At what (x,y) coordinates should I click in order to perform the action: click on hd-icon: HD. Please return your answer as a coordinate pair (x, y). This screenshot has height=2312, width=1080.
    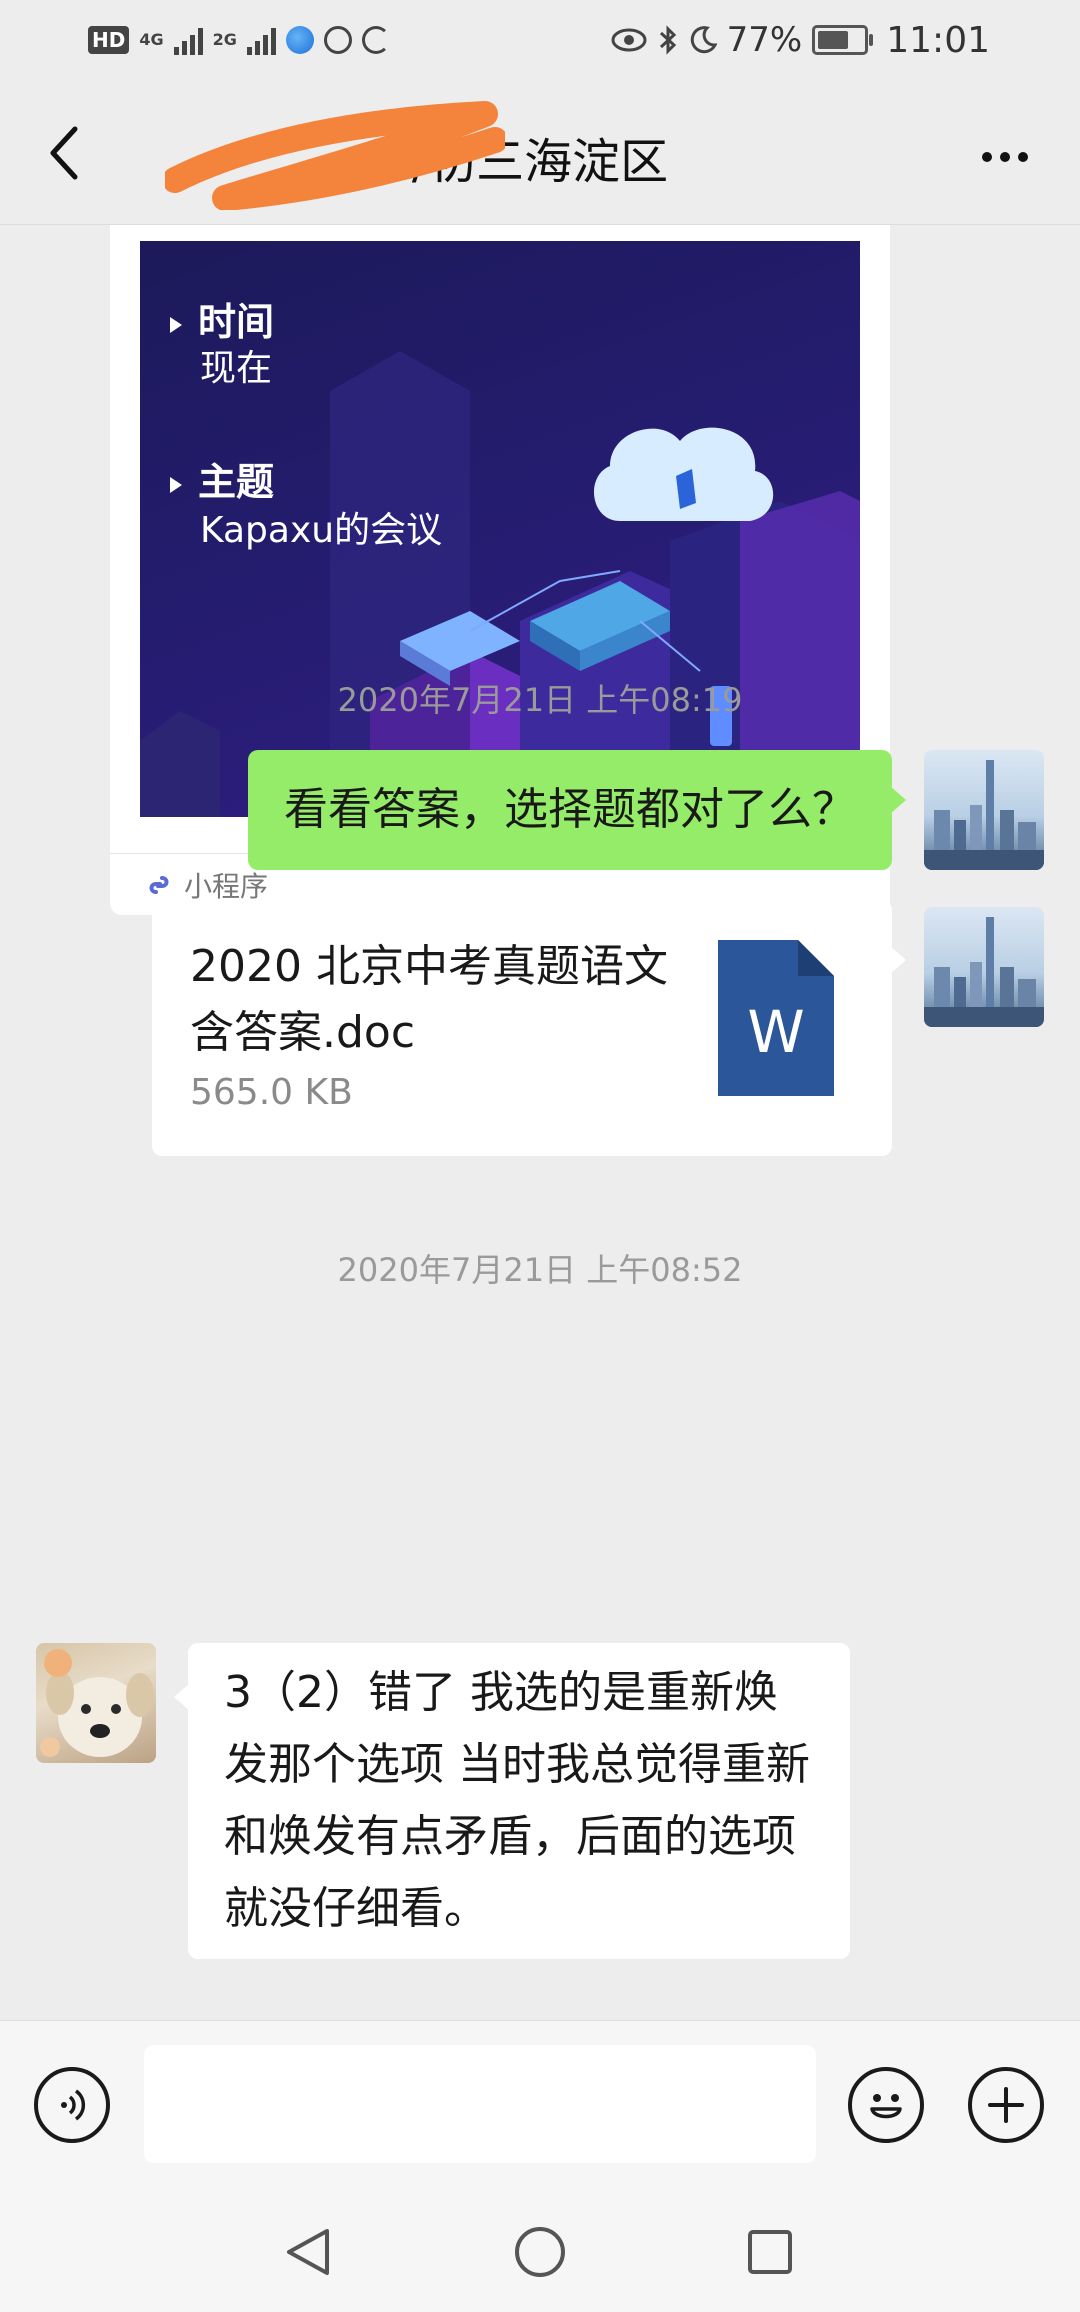
    Looking at the image, I should click on (109, 40).